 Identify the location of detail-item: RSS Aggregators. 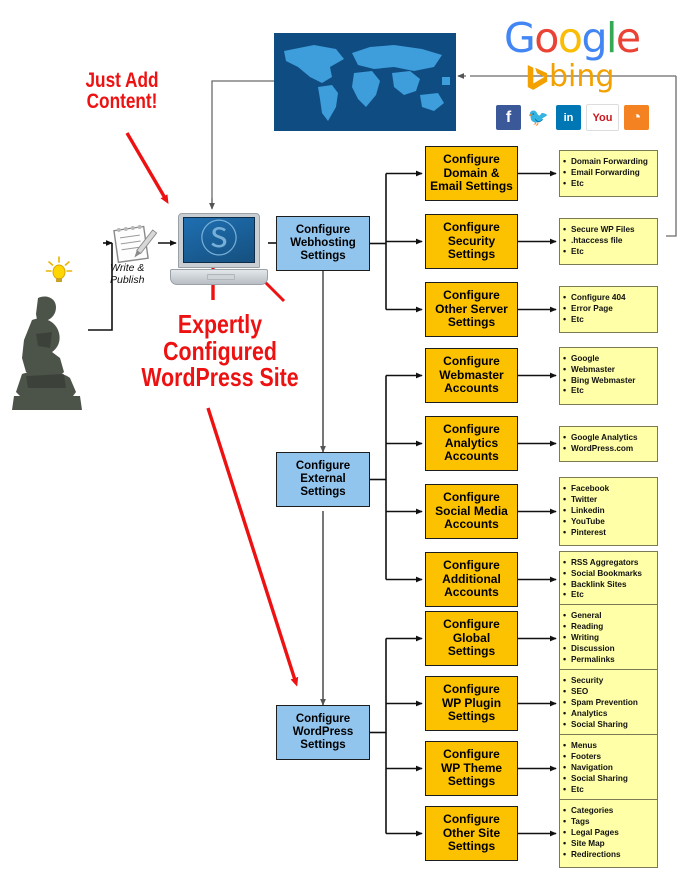
(602, 563).